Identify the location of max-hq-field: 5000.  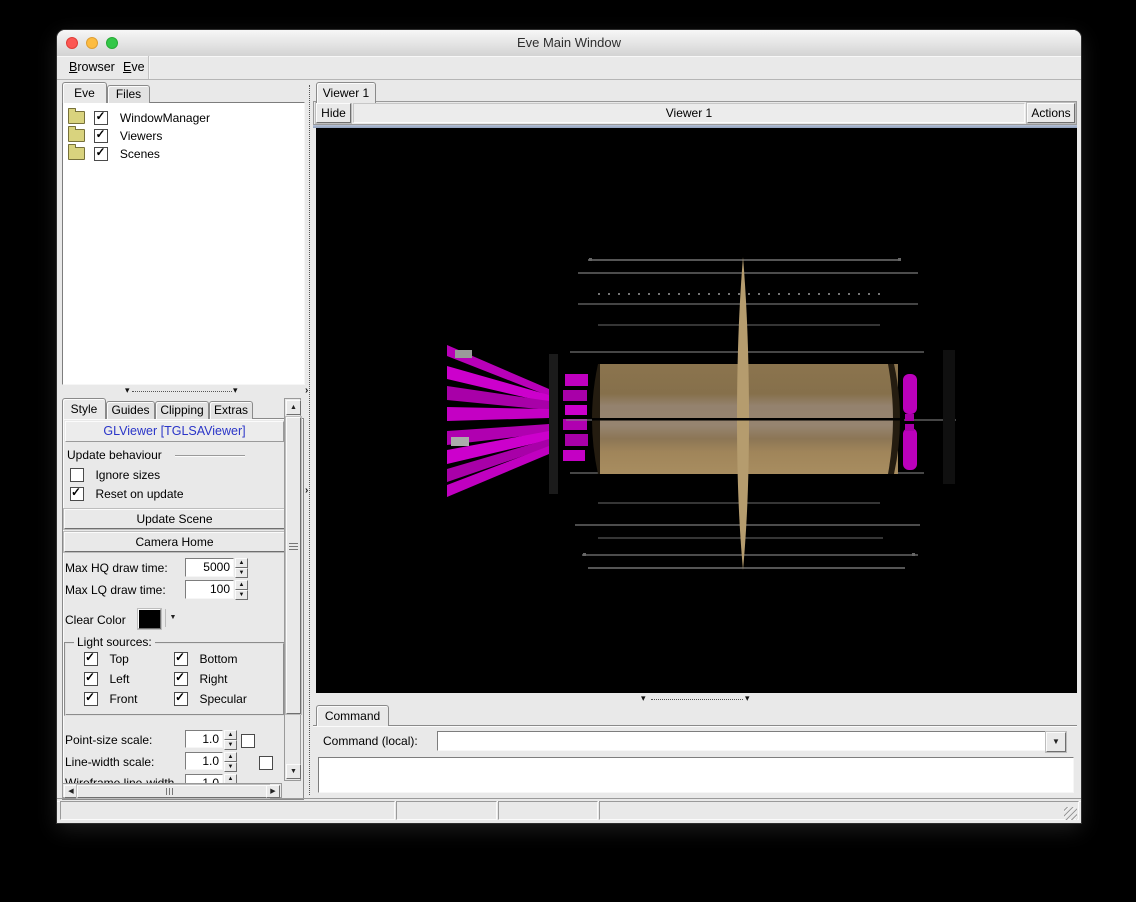
(209, 567).